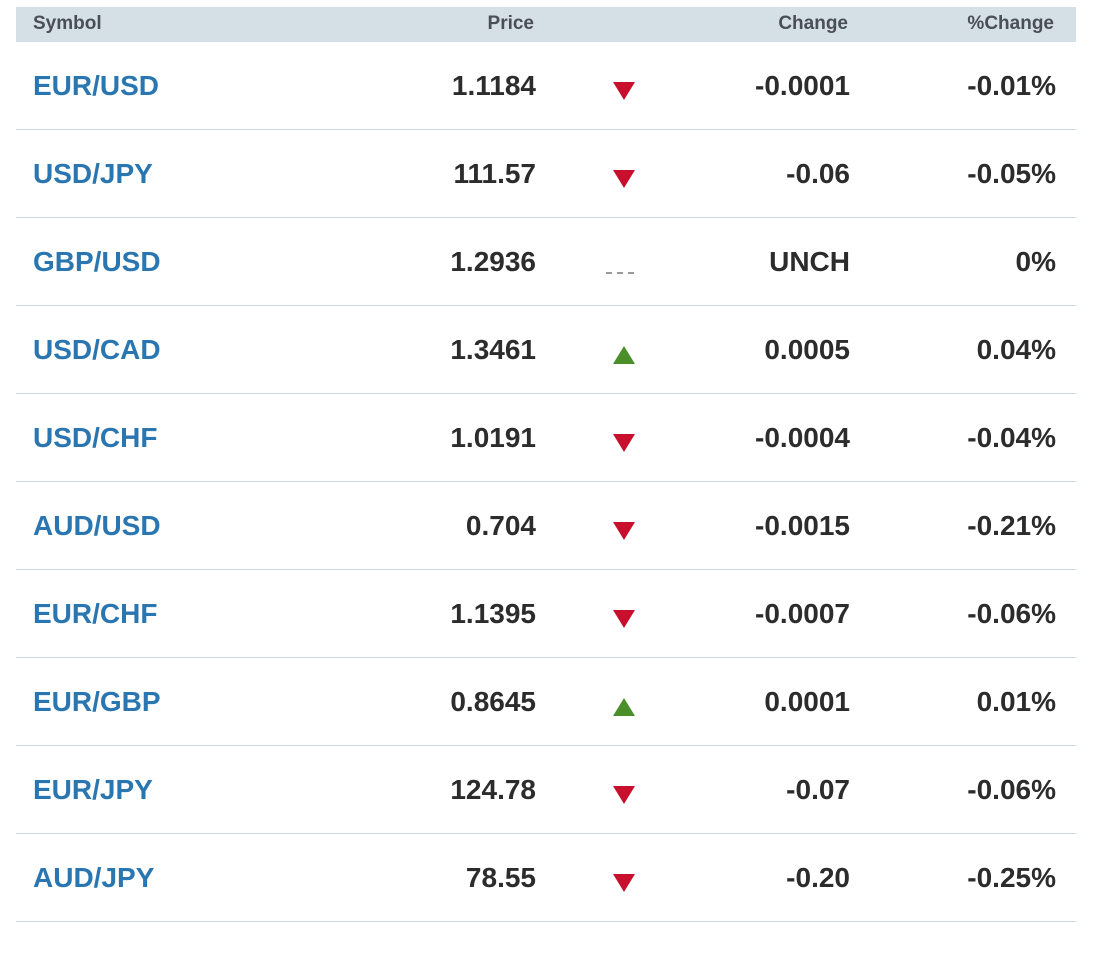  What do you see at coordinates (818, 877) in the screenshot?
I see `change-value: -0.20` at bounding box center [818, 877].